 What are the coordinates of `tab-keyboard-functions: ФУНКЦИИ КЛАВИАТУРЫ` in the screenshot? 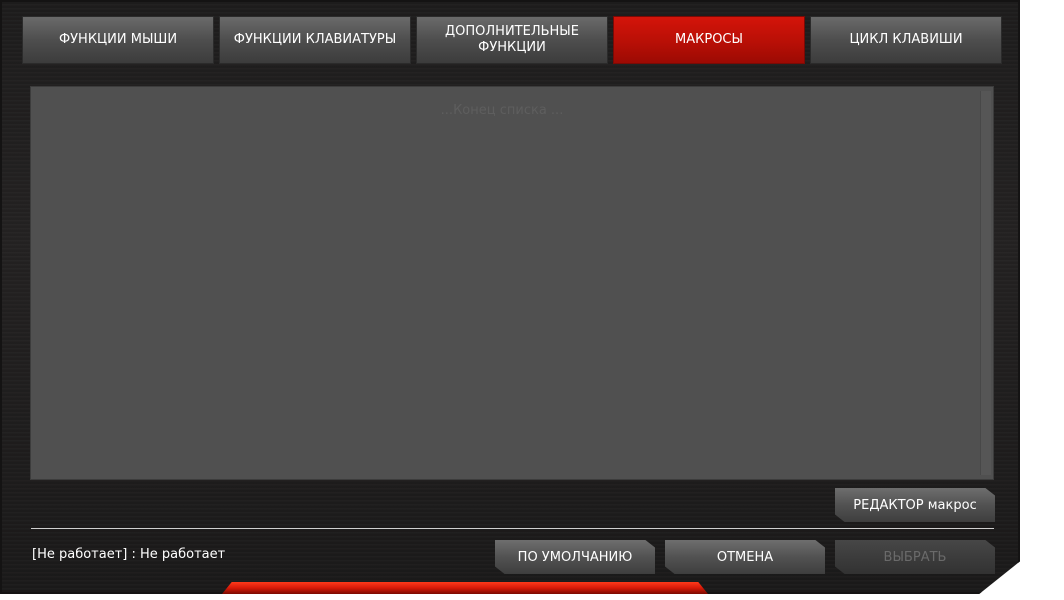 It's located at (315, 40).